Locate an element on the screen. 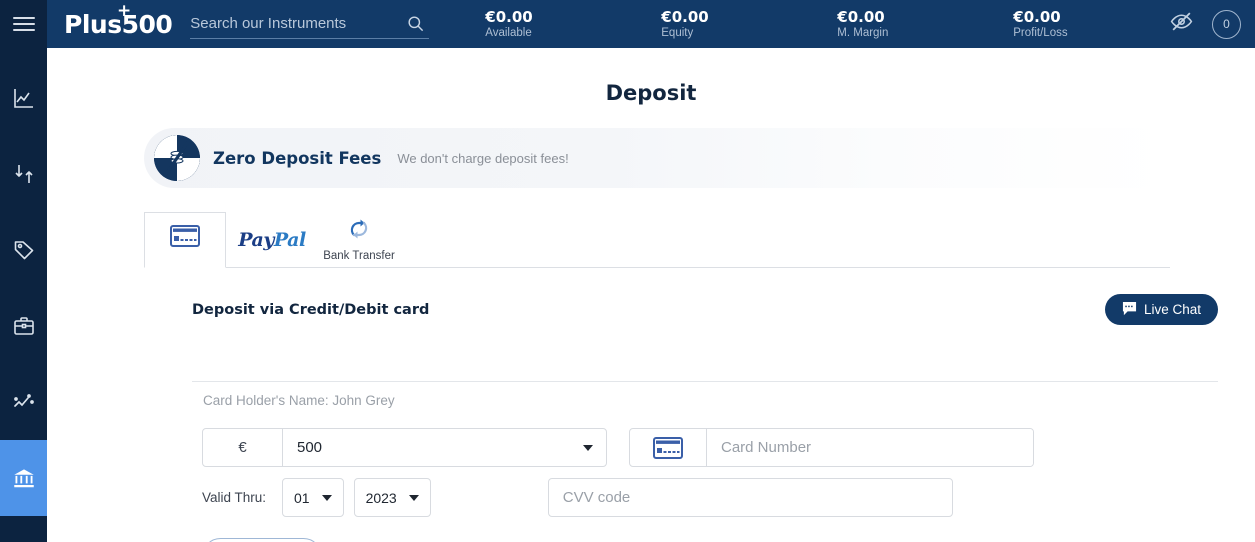  price-tag-icon is located at coordinates (24, 250).